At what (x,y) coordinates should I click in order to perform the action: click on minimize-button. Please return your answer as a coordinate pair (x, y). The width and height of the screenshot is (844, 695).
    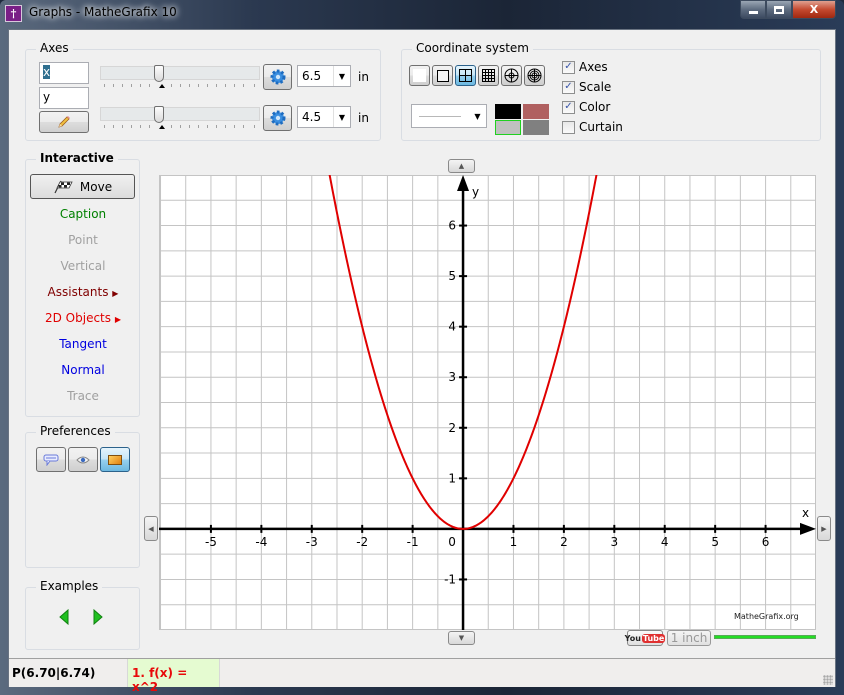
    Looking at the image, I should click on (753, 9).